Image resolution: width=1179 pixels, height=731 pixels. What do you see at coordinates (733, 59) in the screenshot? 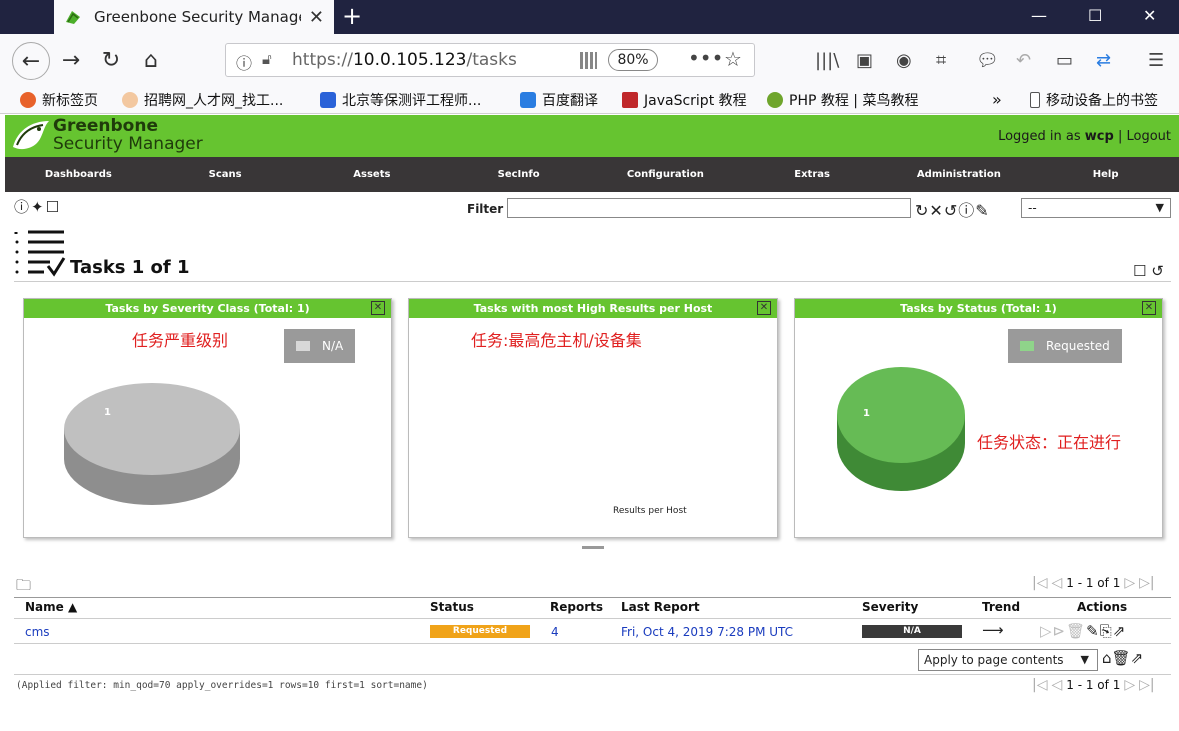
I see `bookmark-star-icon: ☆` at bounding box center [733, 59].